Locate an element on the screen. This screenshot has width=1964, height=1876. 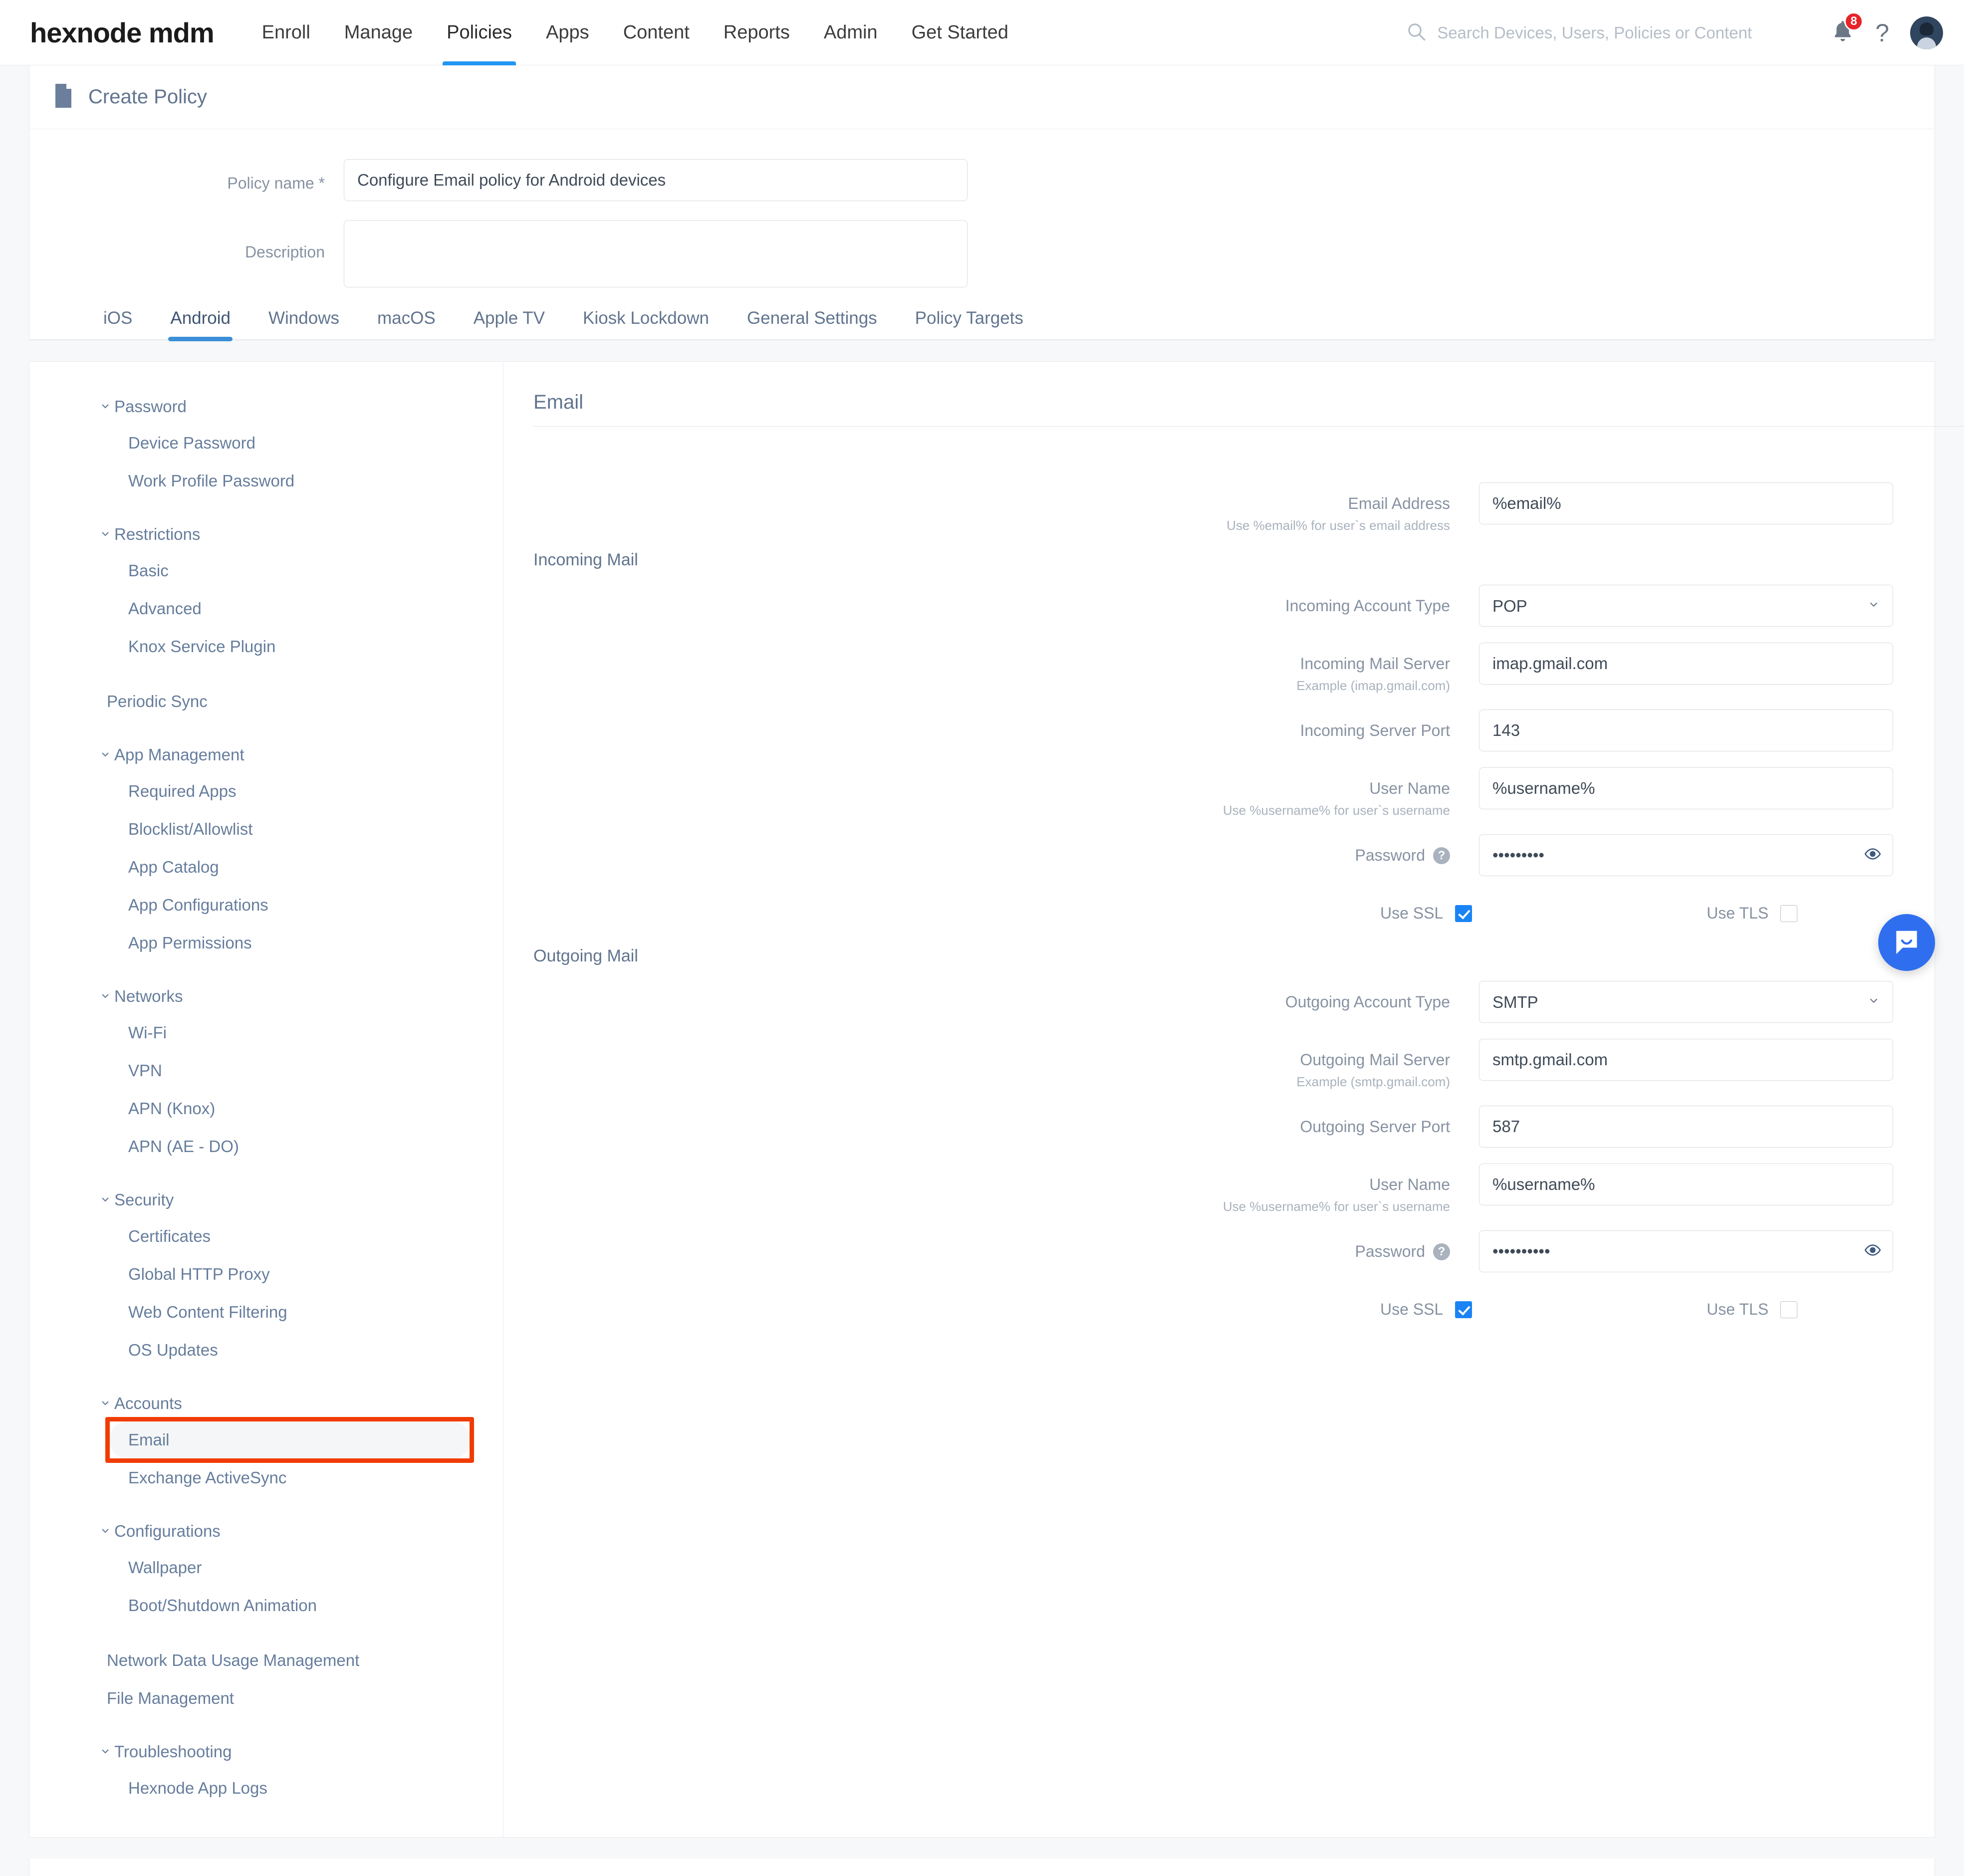
sidebar-item-network-data-usage-management: Network Data Usage Management is located at coordinates (266, 1660).